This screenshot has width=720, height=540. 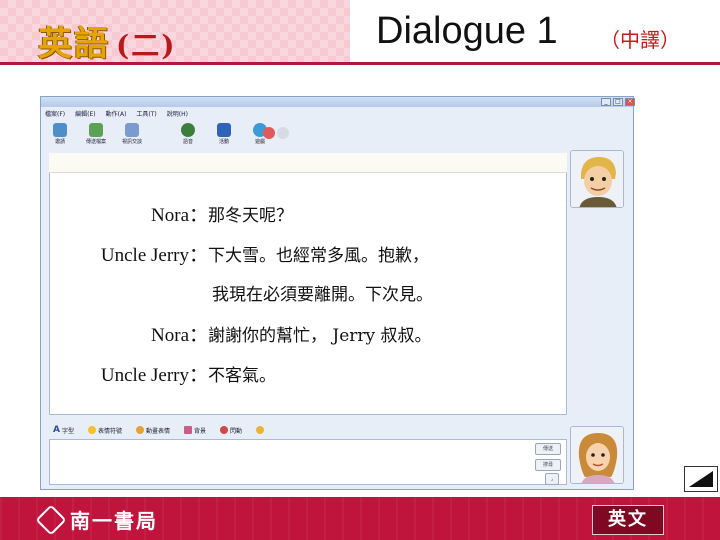 I want to click on menu-bar: 檔案(F) 編輯(E) 動作(A) 工具(T) 說明(H), so click(x=116, y=114).